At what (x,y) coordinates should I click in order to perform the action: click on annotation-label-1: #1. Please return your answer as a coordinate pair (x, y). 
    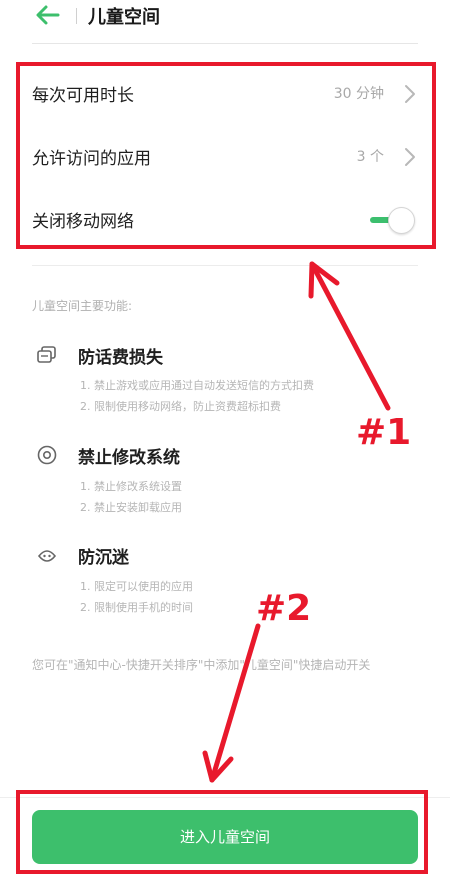
    Looking at the image, I should click on (384, 432).